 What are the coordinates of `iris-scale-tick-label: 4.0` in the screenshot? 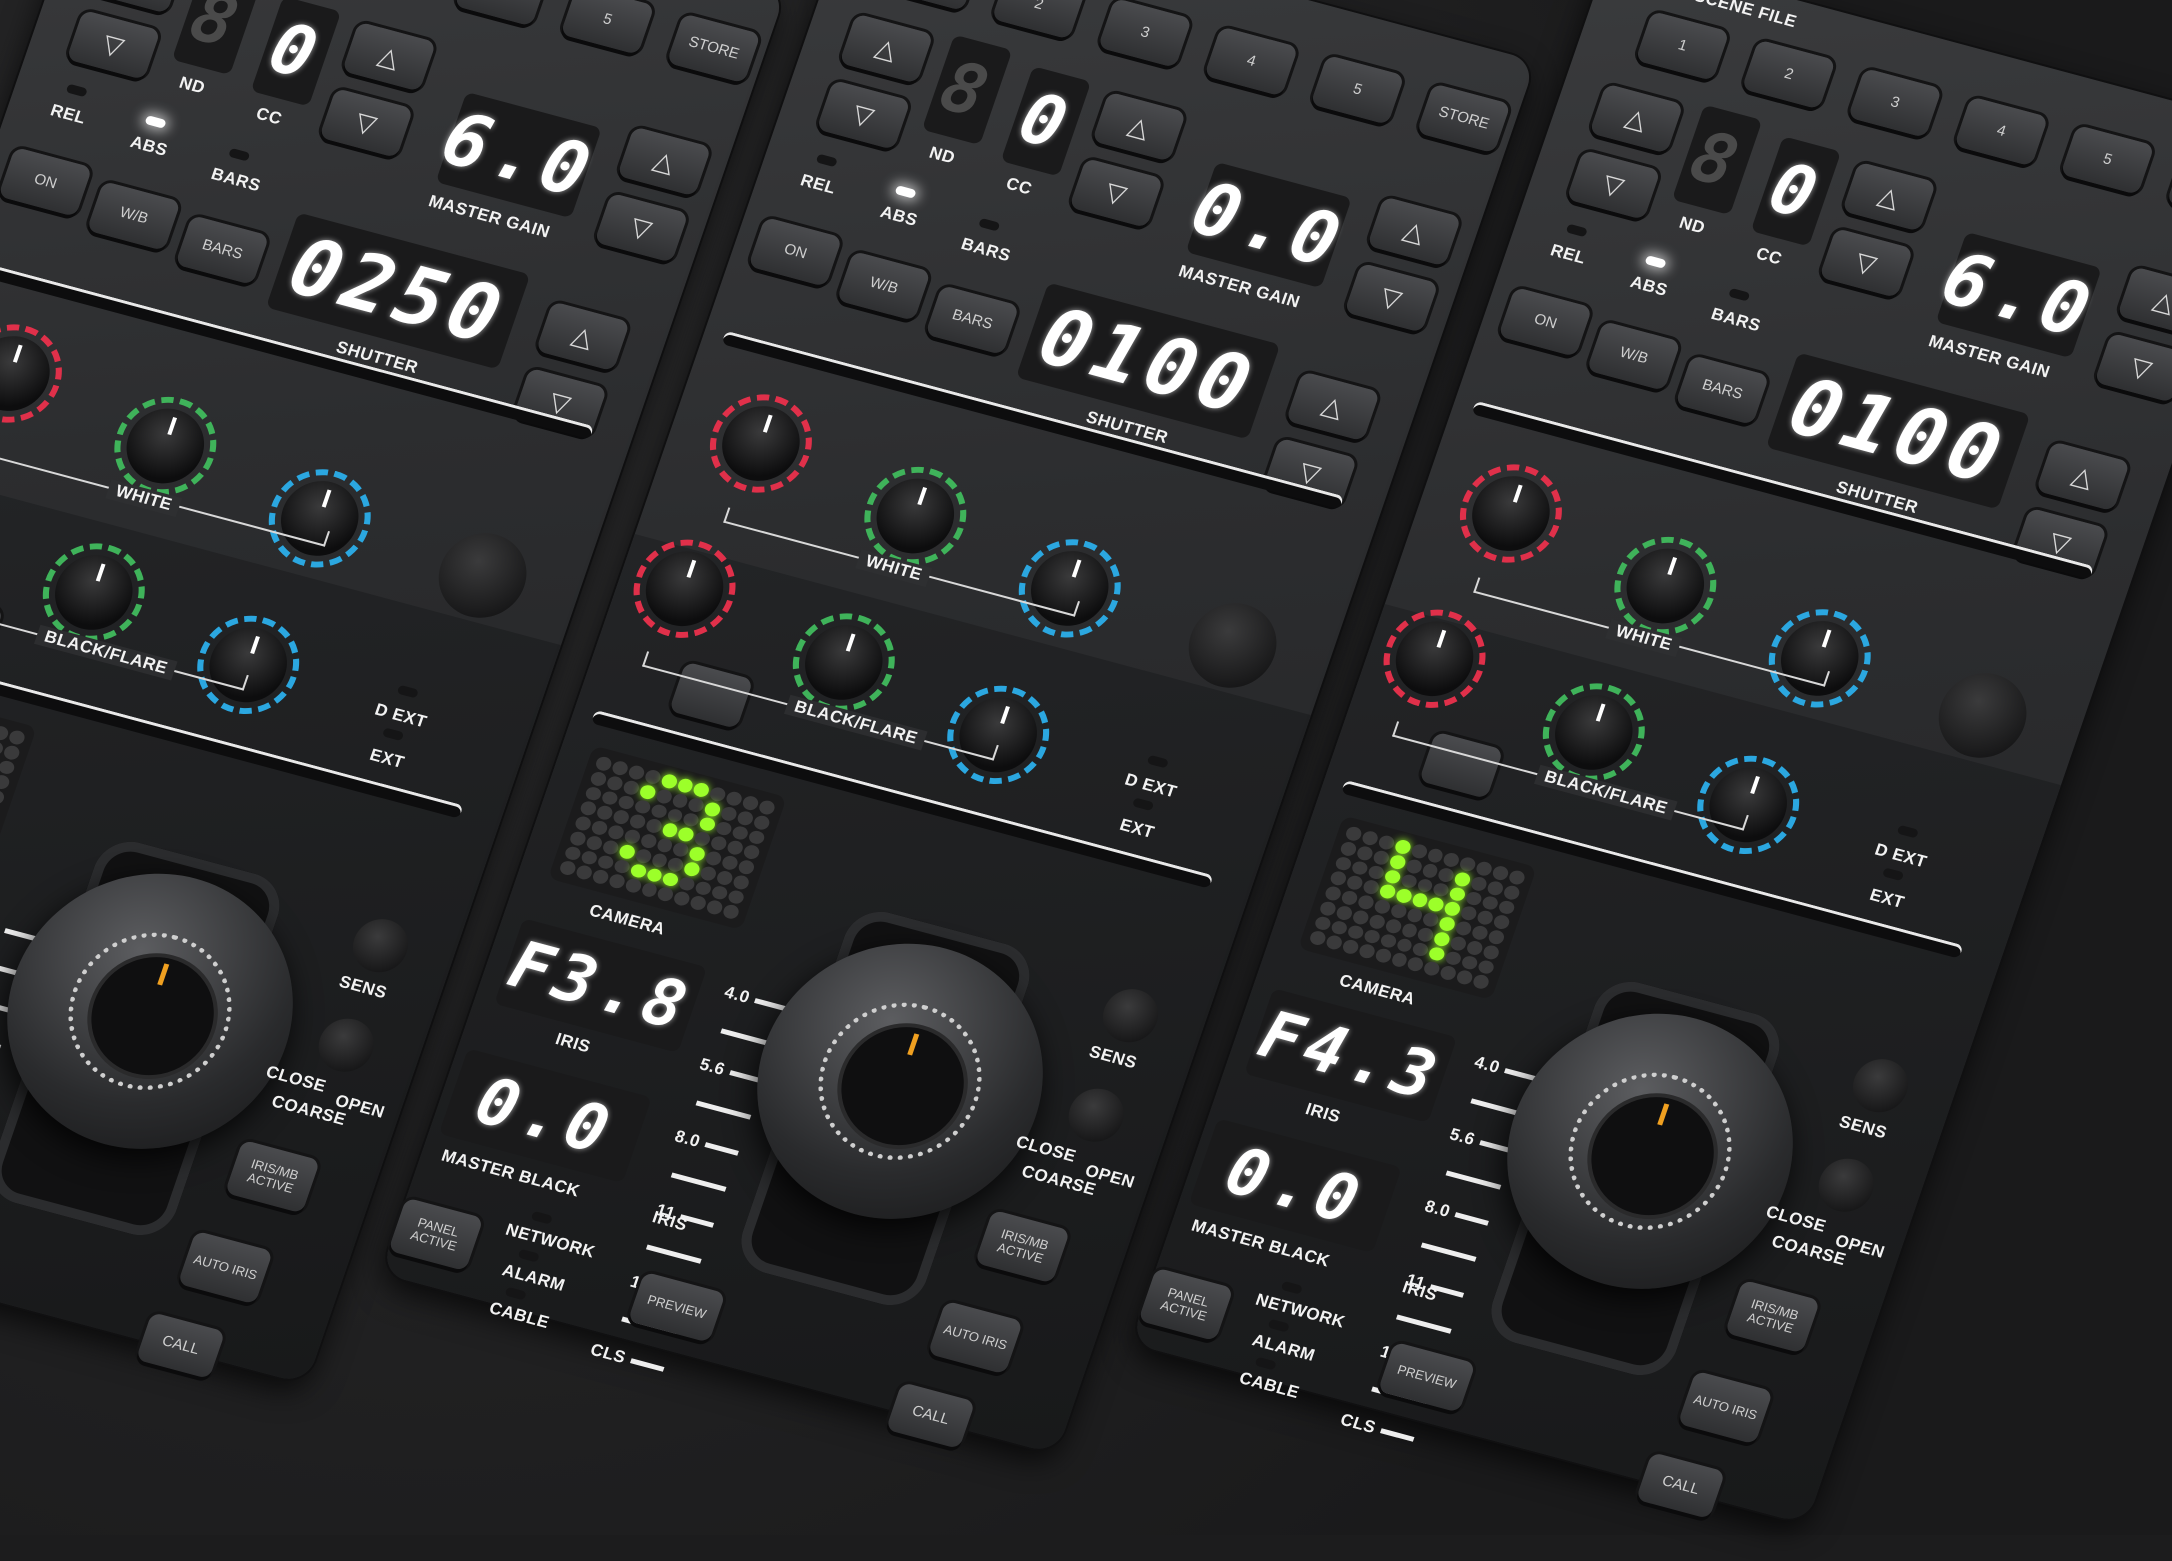 It's located at (737, 994).